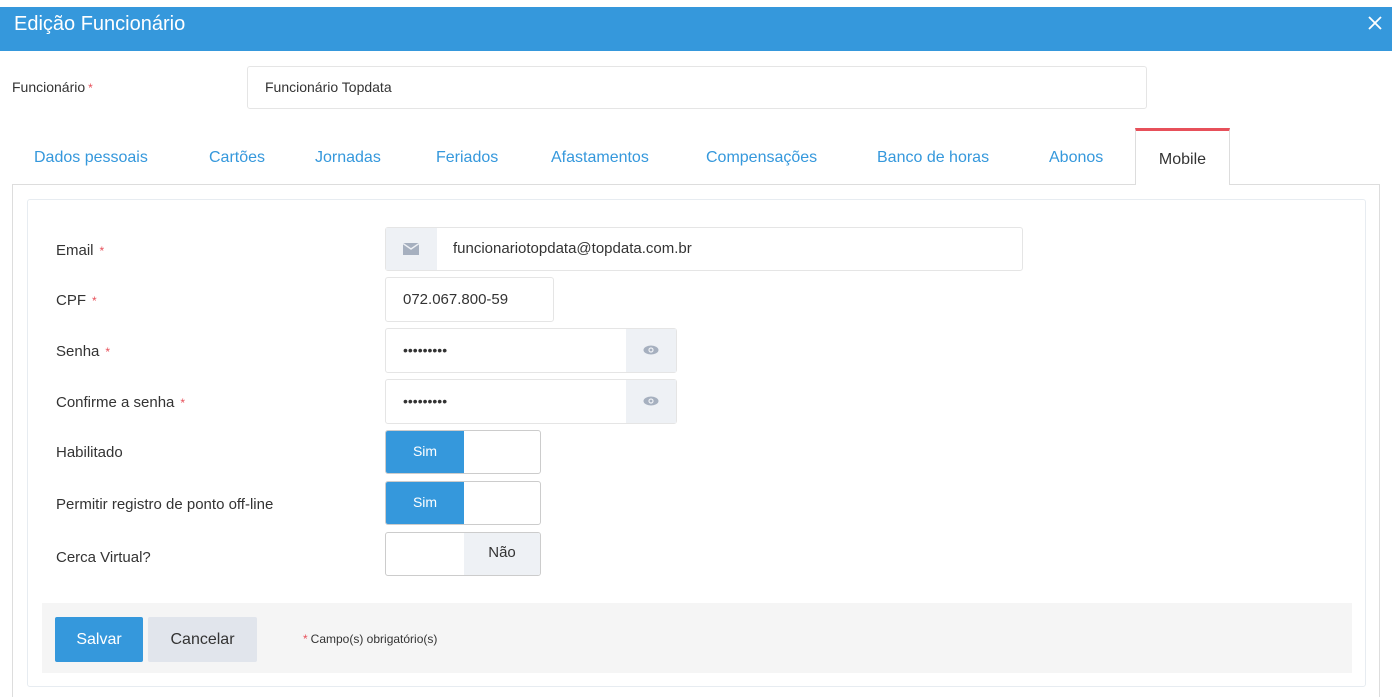 This screenshot has width=1392, height=697. I want to click on tab-dados-pessoais: Dados pessoais, so click(91, 156).